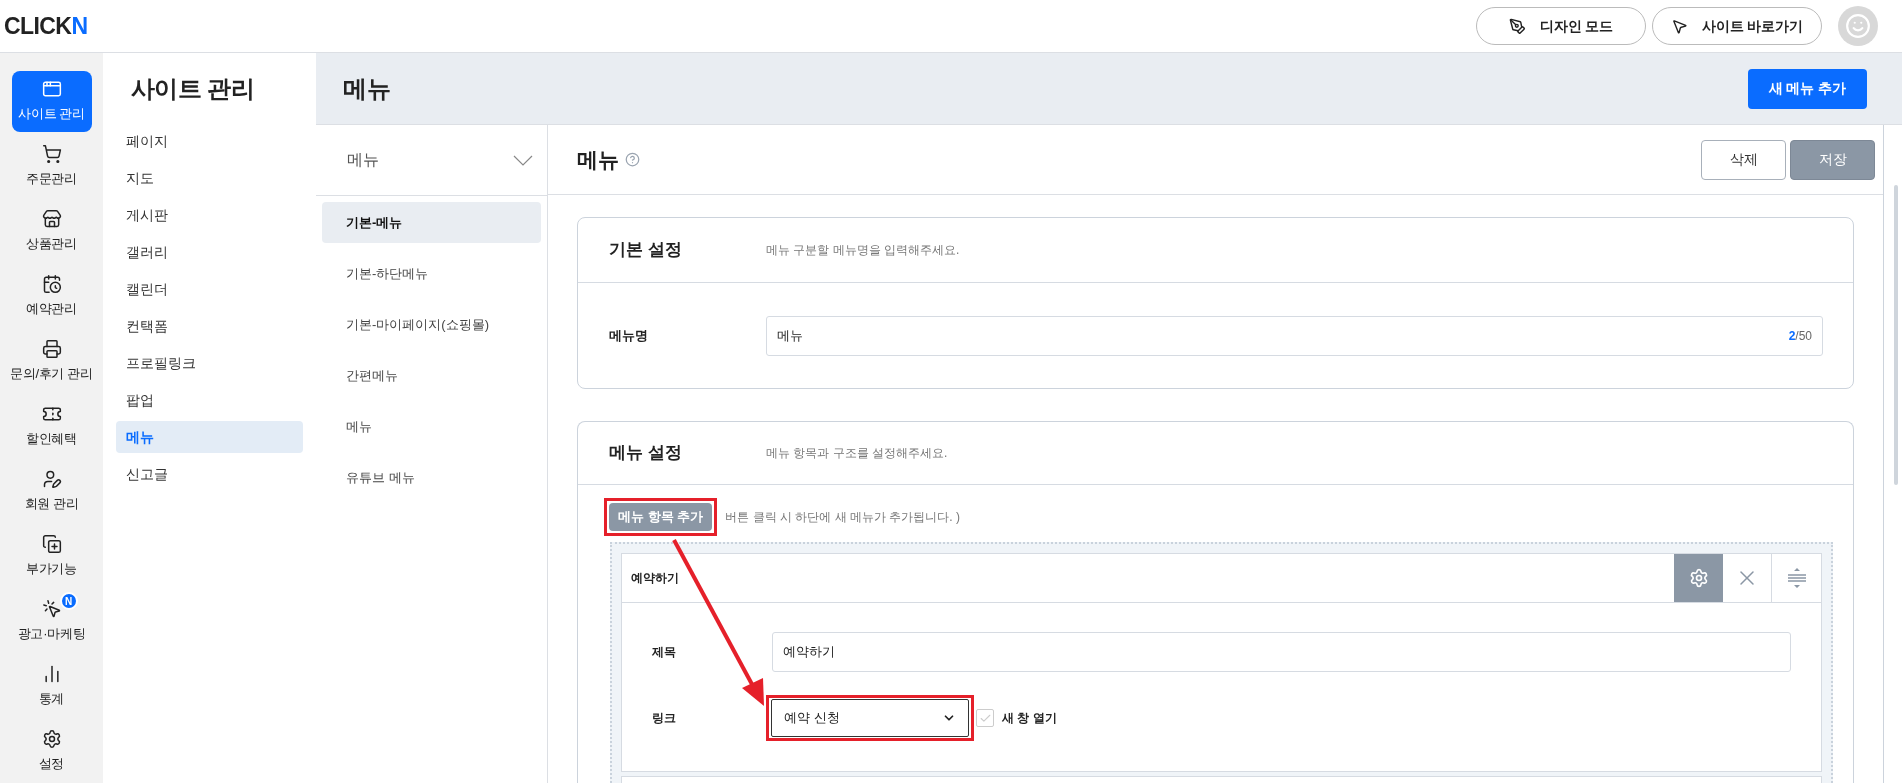  I want to click on rail-item: 문의/후기 관리, so click(51, 361).